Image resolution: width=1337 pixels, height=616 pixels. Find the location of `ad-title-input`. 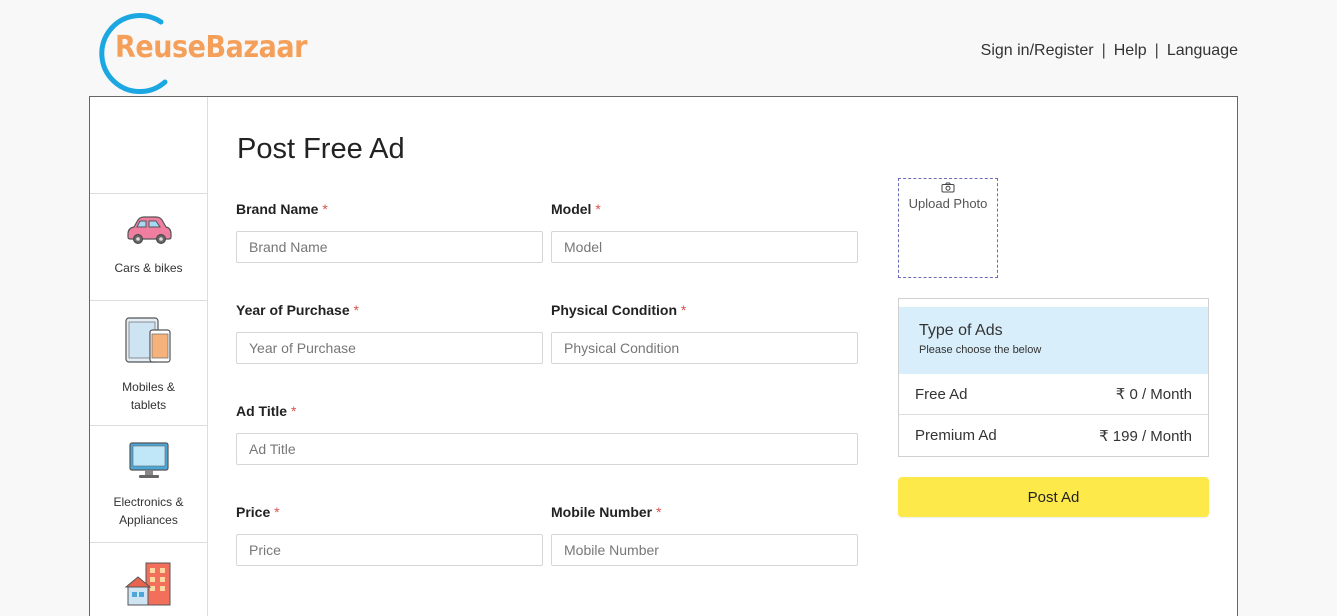

ad-title-input is located at coordinates (547, 449).